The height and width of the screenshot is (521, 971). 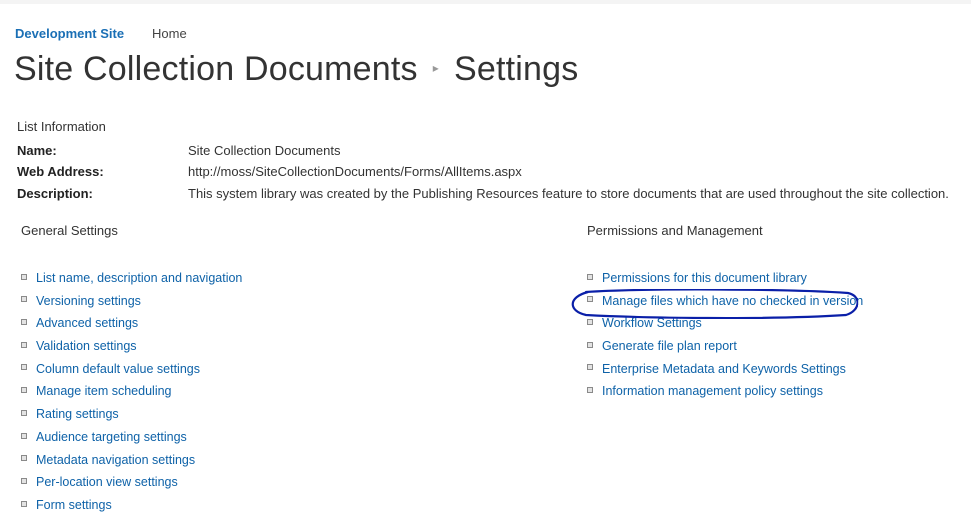 What do you see at coordinates (87, 323) in the screenshot?
I see `advanced-settings-link: Advanced settings` at bounding box center [87, 323].